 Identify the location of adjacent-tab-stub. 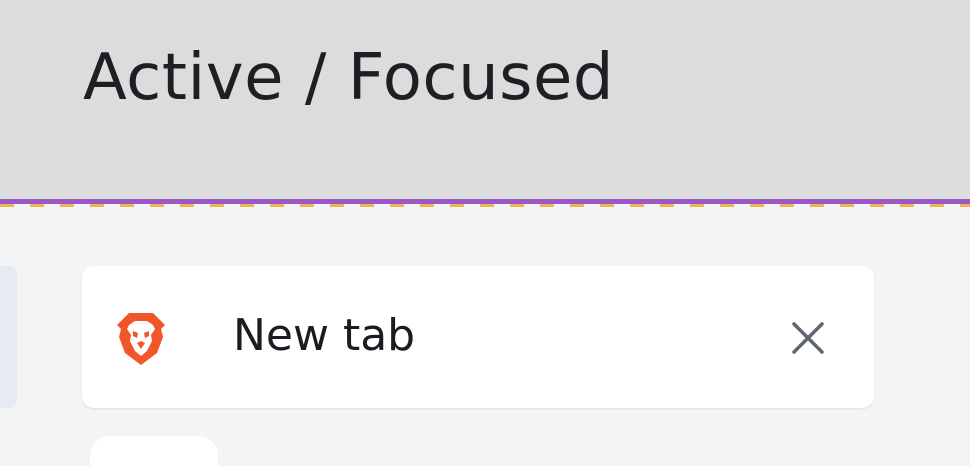
(8, 337).